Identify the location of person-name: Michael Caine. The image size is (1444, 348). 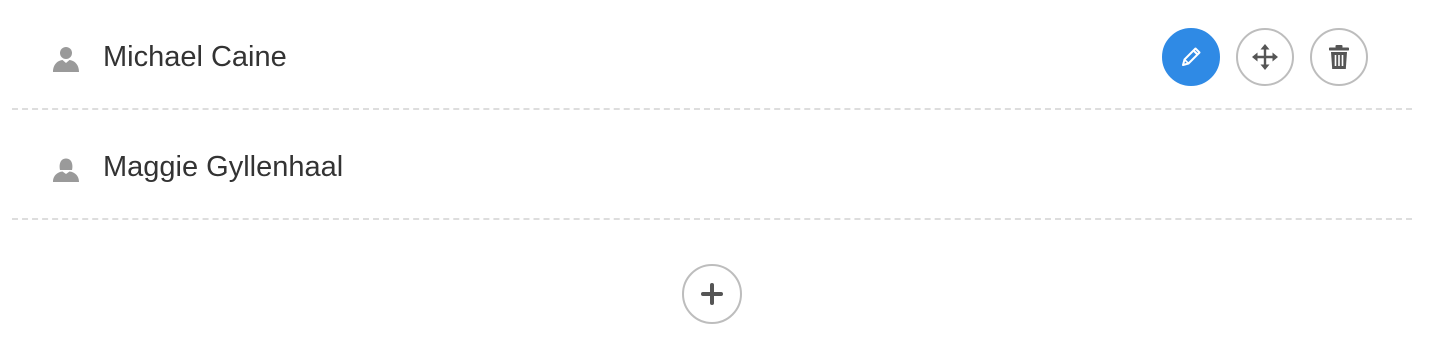
(195, 57).